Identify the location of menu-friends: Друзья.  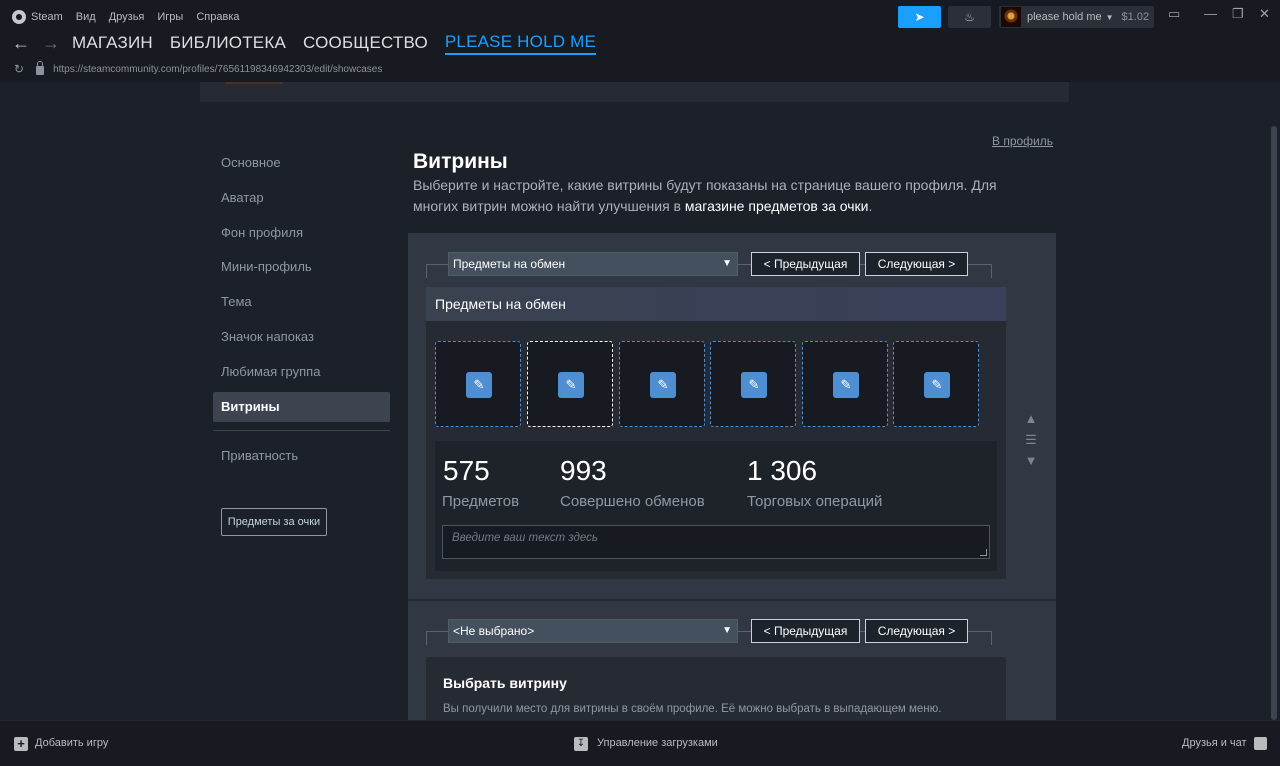
(127, 17).